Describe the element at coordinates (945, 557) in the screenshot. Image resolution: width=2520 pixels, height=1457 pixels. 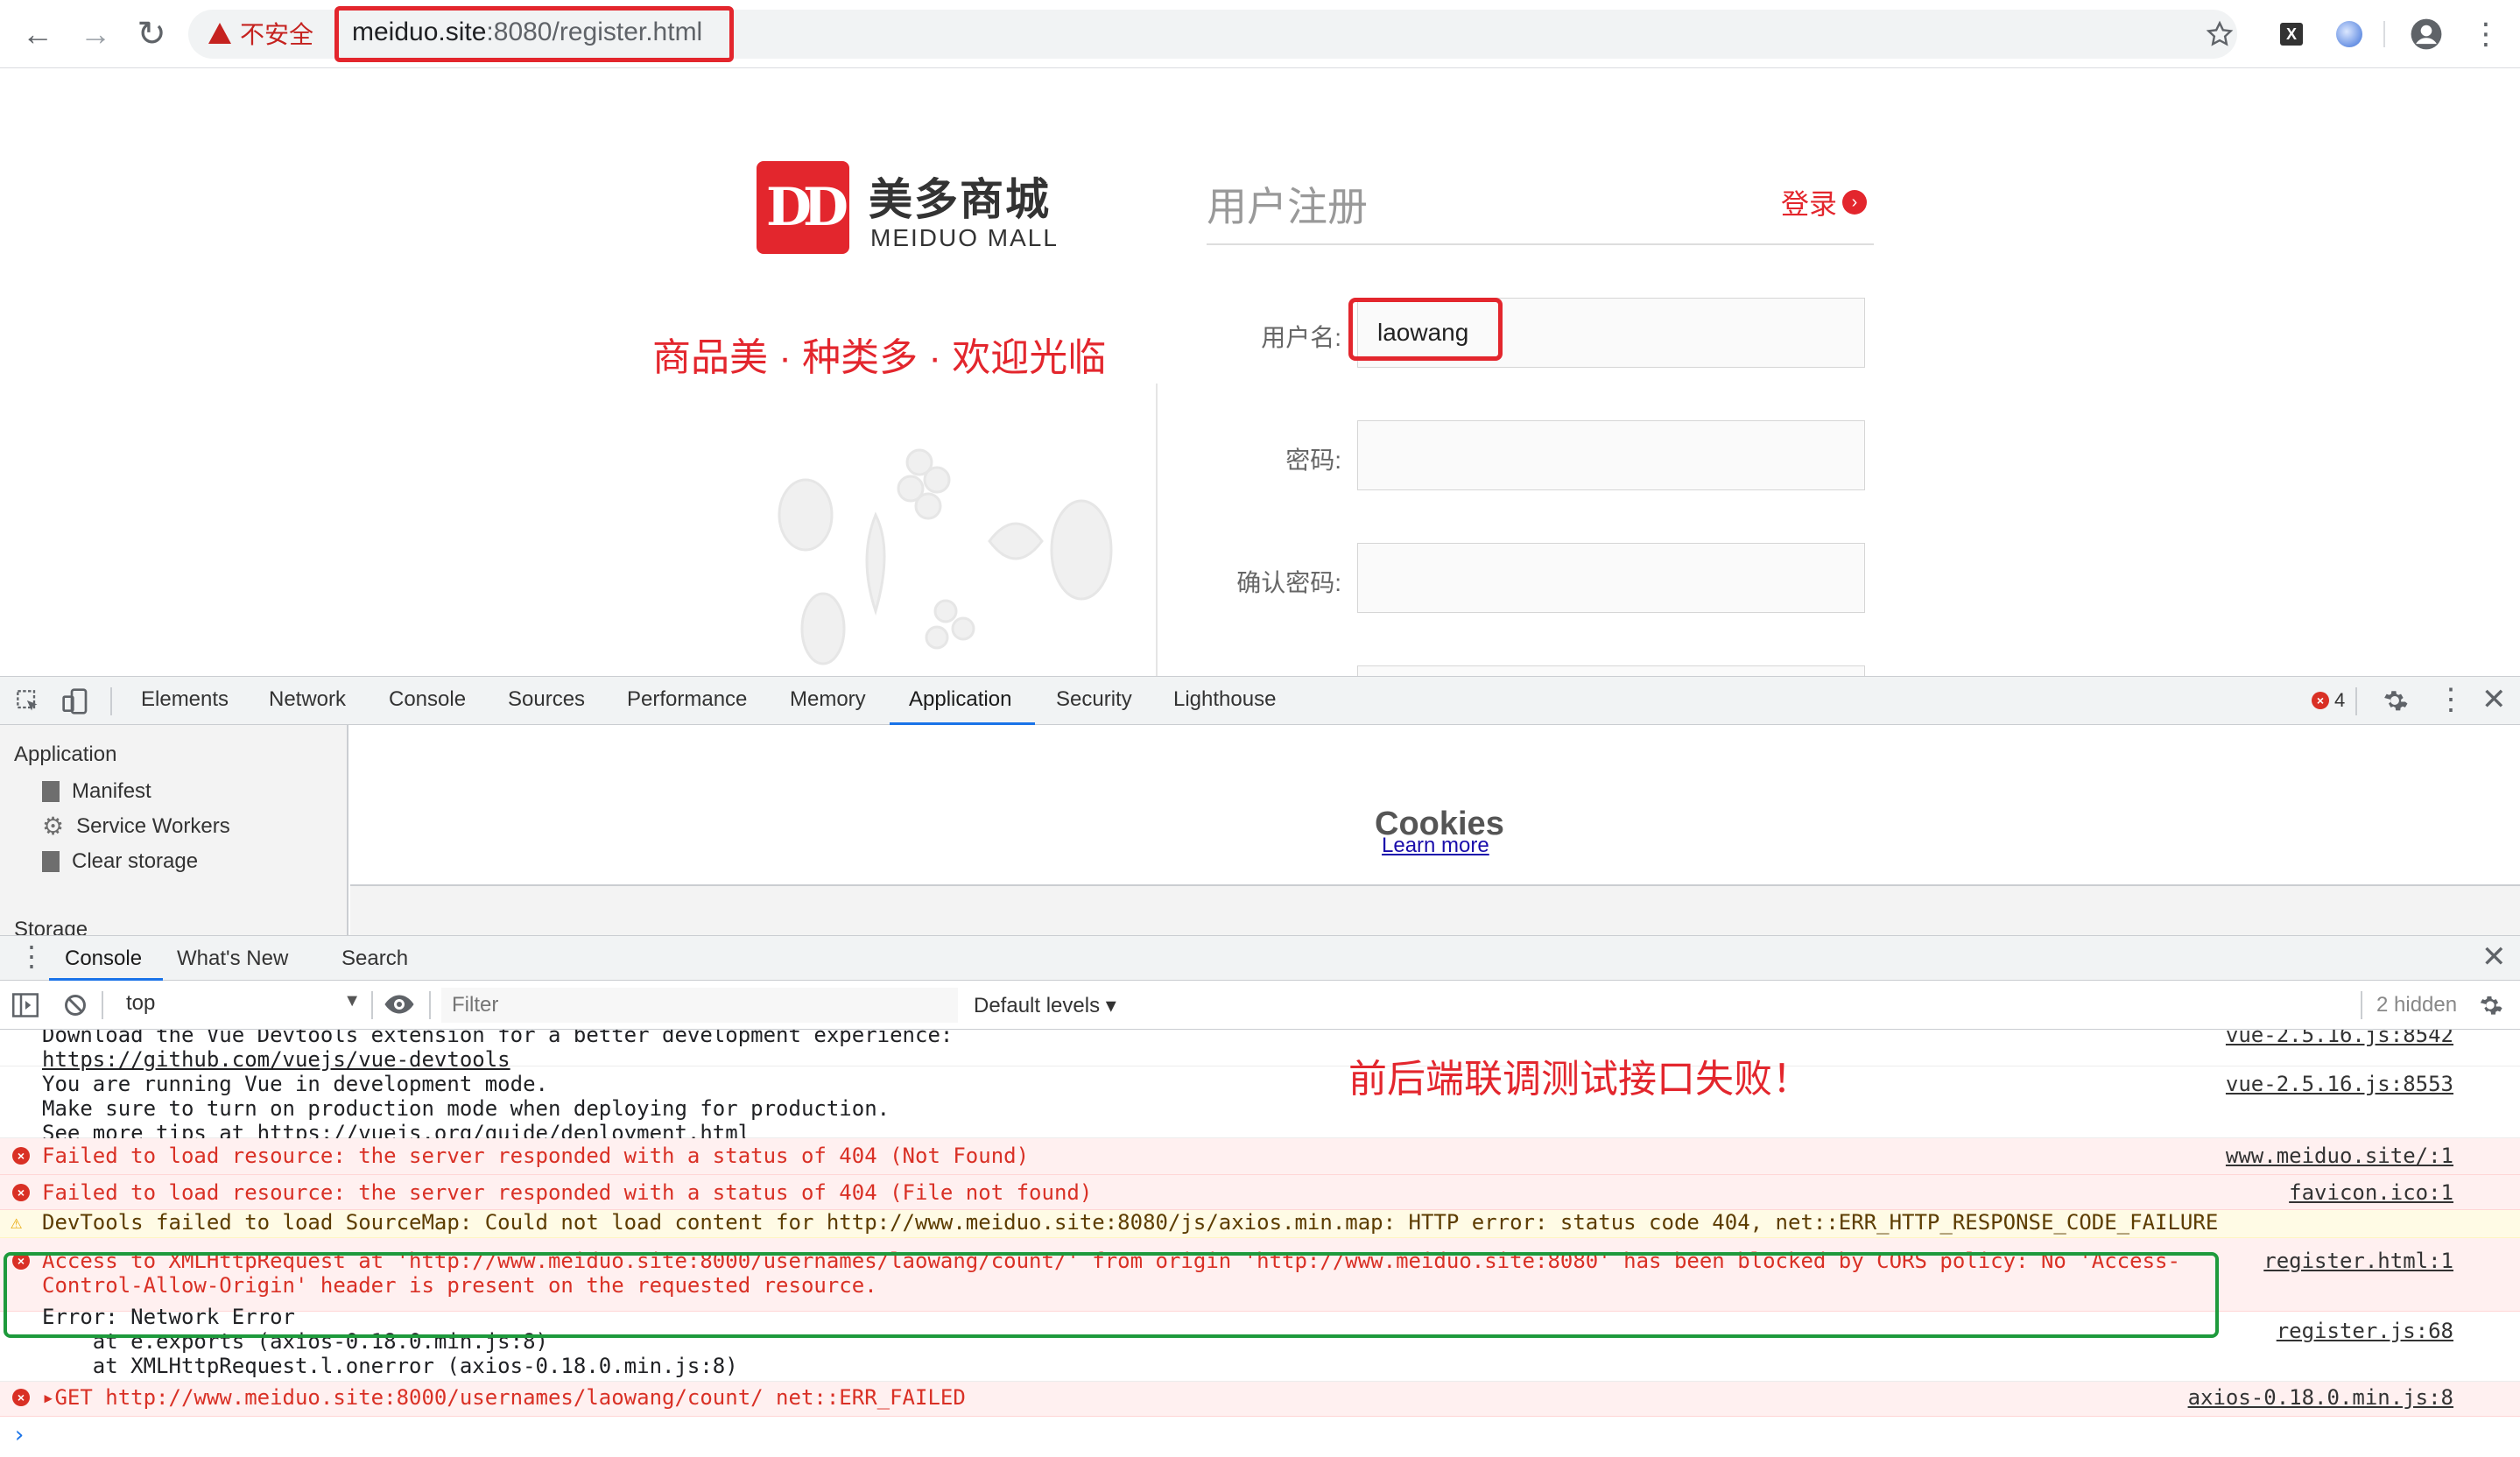
I see `decorative-food-illustration` at that location.